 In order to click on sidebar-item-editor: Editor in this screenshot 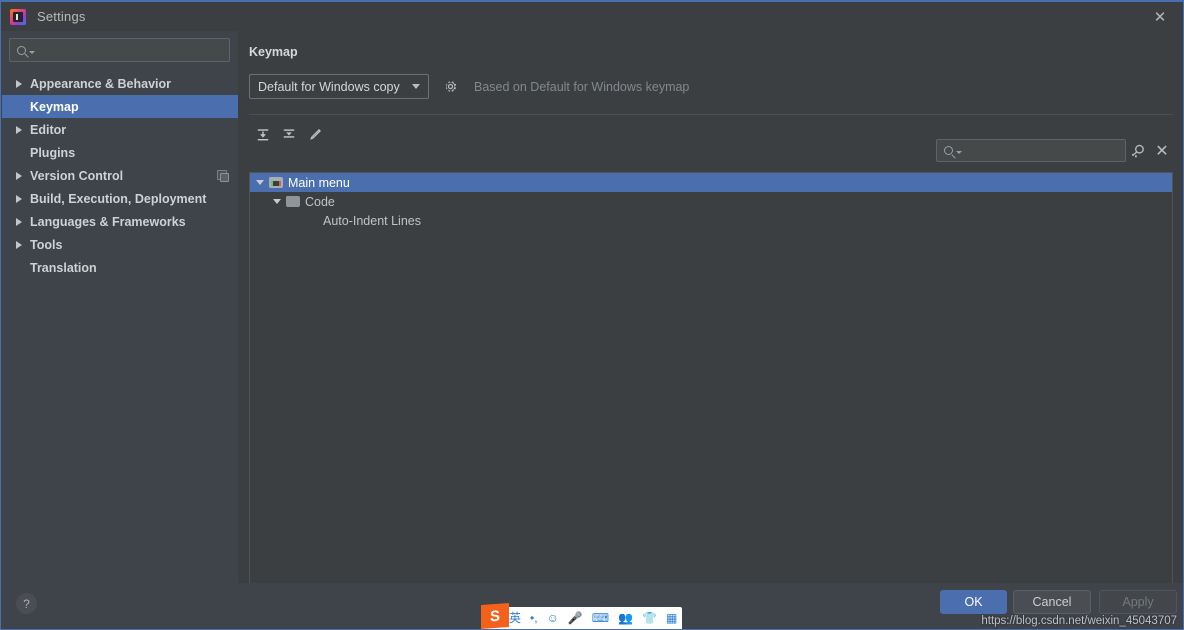, I will do `click(120, 129)`.